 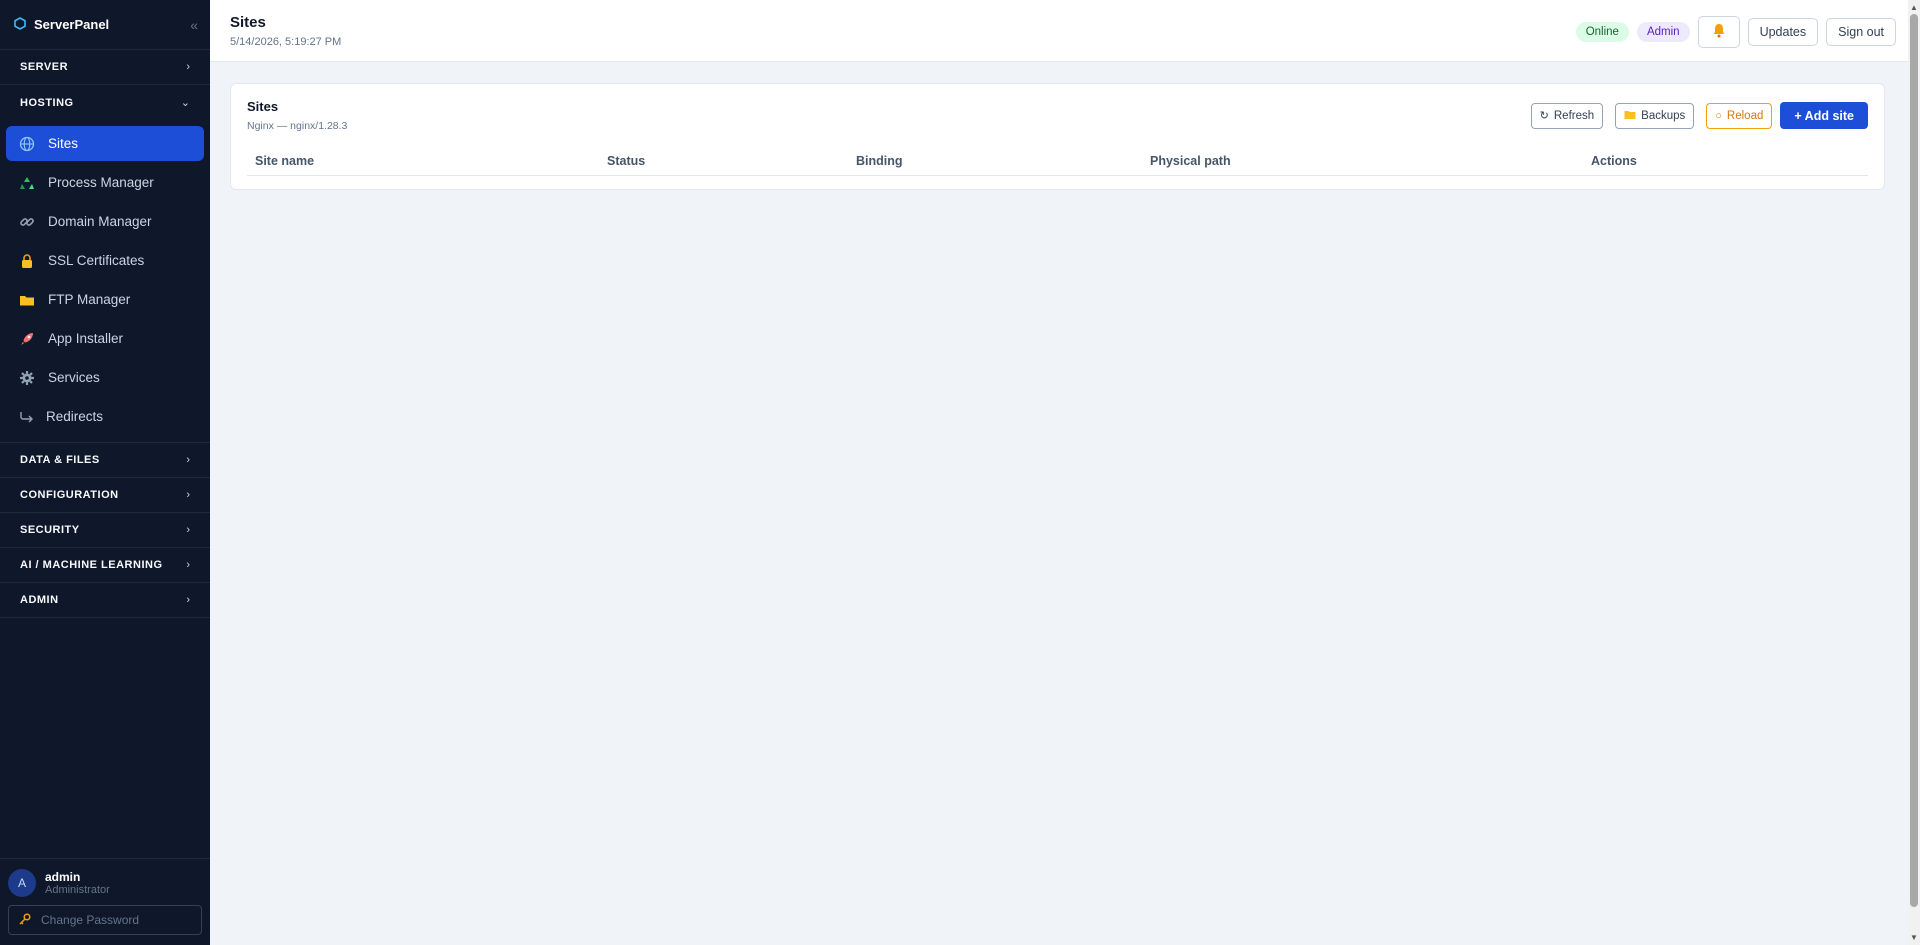 I want to click on scroll-up-arrow-icon: ▲, so click(x=1914, y=7).